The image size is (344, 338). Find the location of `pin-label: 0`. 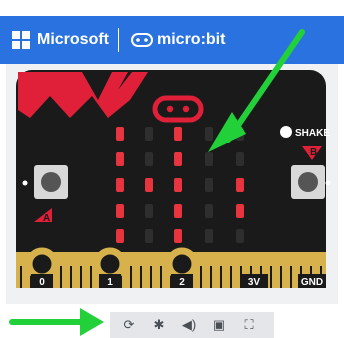

pin-label: 0 is located at coordinates (42, 282).